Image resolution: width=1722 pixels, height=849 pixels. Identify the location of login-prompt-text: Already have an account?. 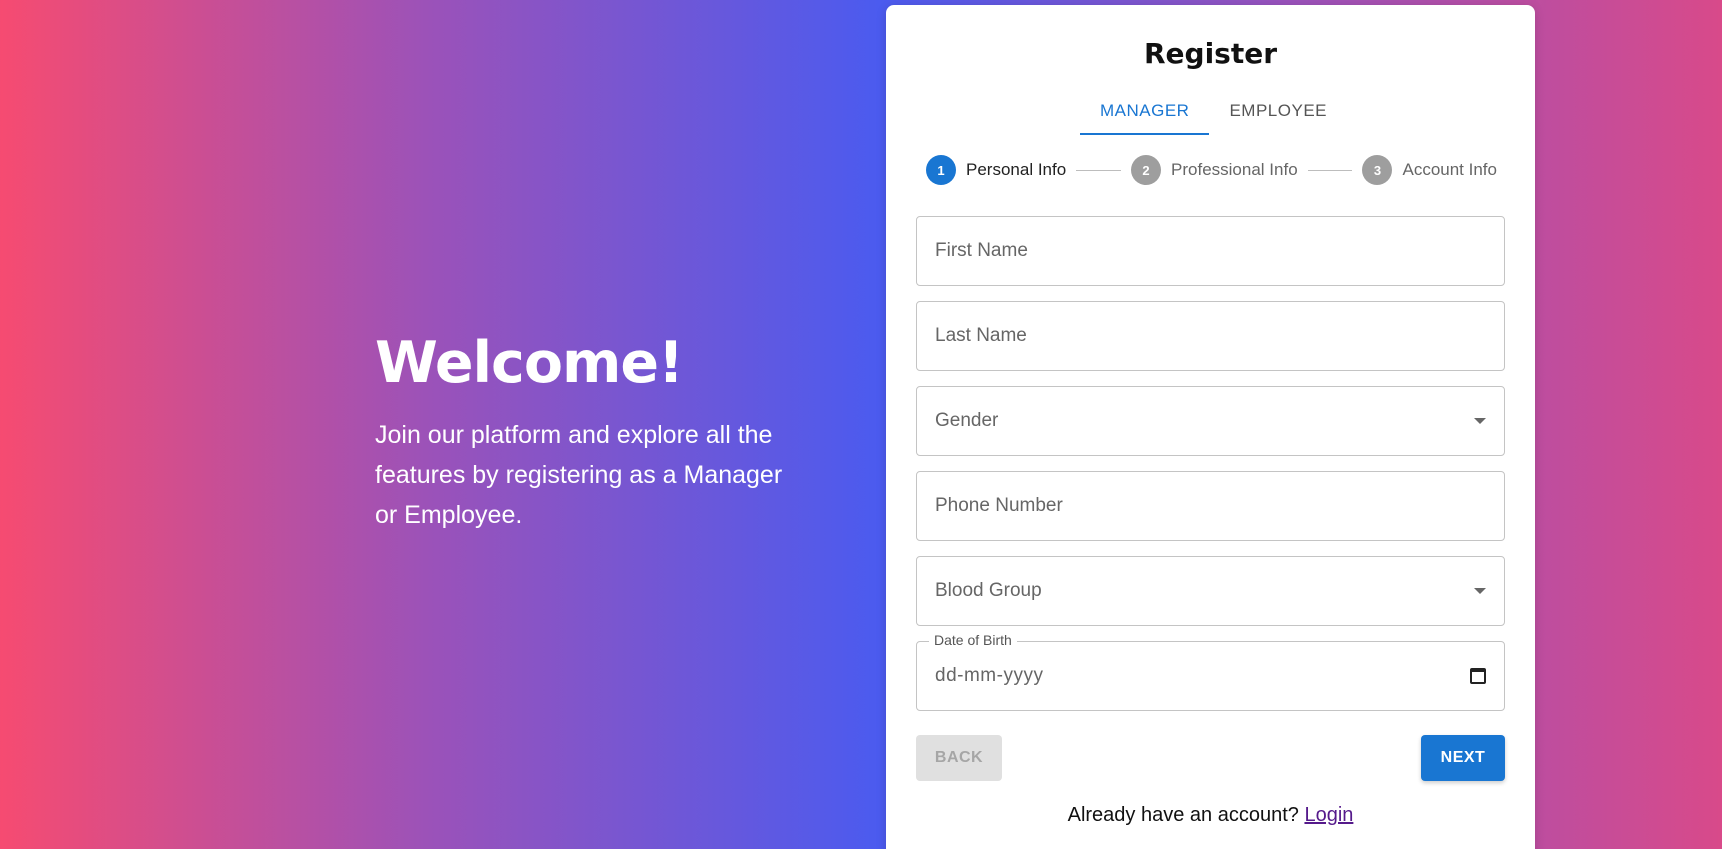
(1183, 815).